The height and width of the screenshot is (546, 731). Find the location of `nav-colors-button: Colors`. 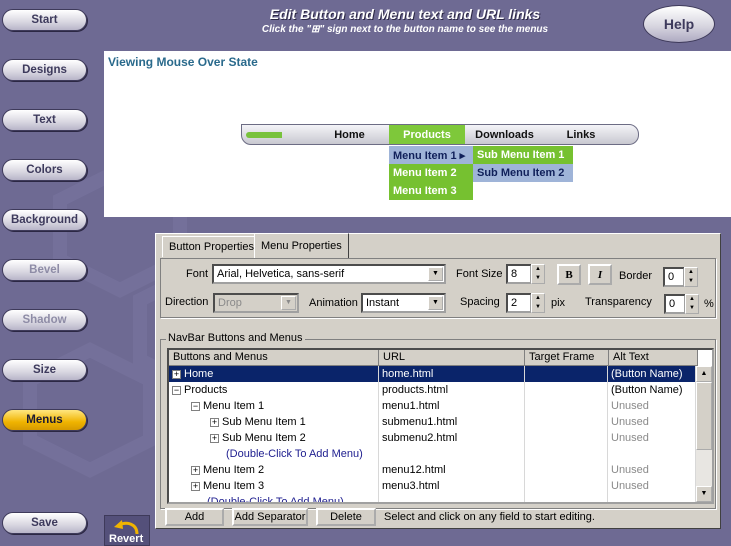

nav-colors-button: Colors is located at coordinates (44, 170).